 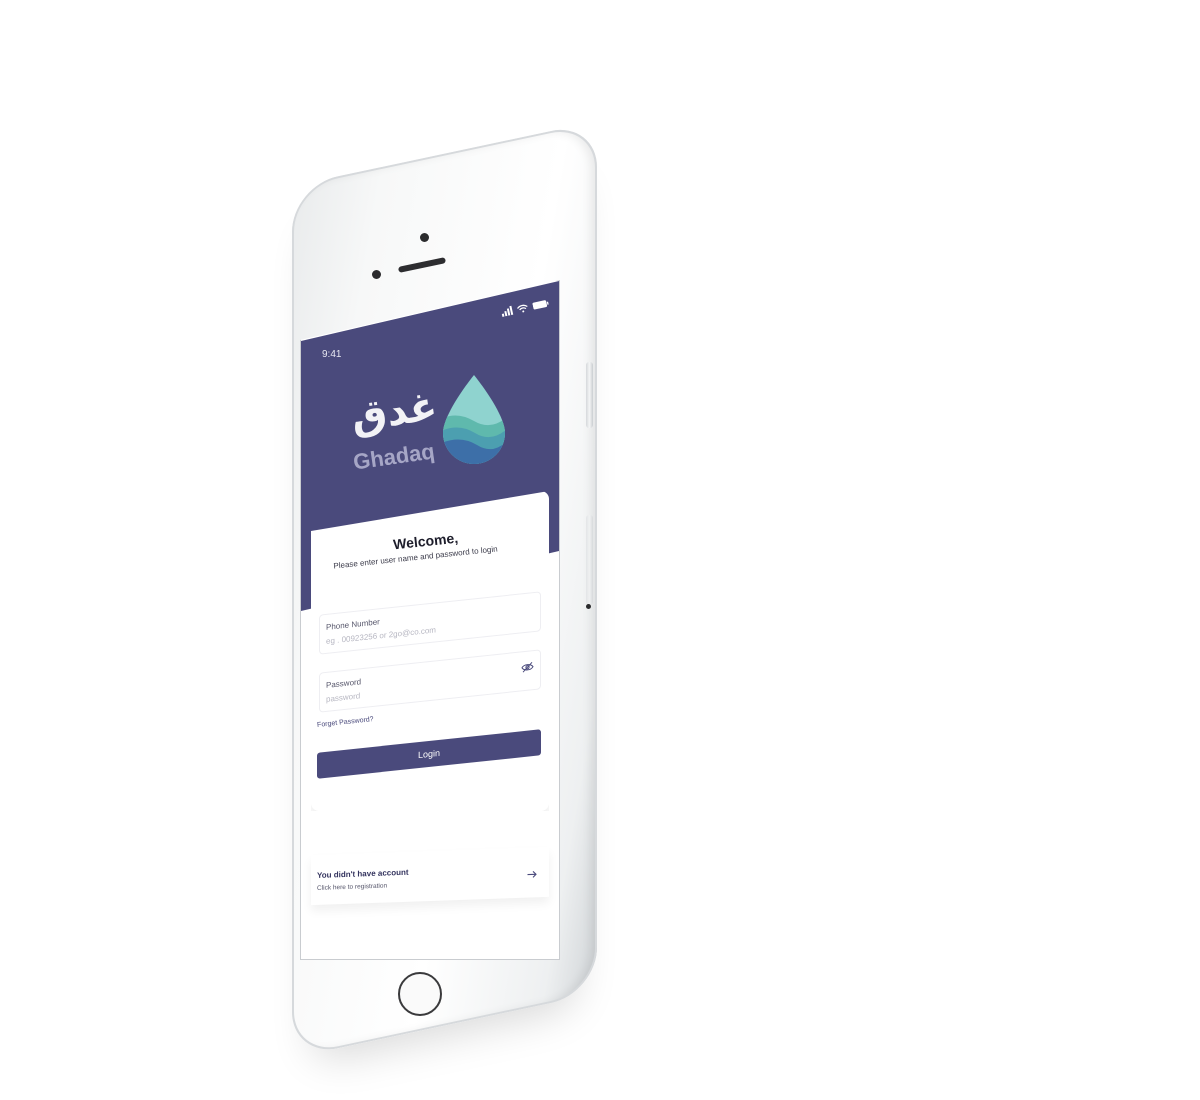 What do you see at coordinates (332, 354) in the screenshot?
I see `status-time: 9:41` at bounding box center [332, 354].